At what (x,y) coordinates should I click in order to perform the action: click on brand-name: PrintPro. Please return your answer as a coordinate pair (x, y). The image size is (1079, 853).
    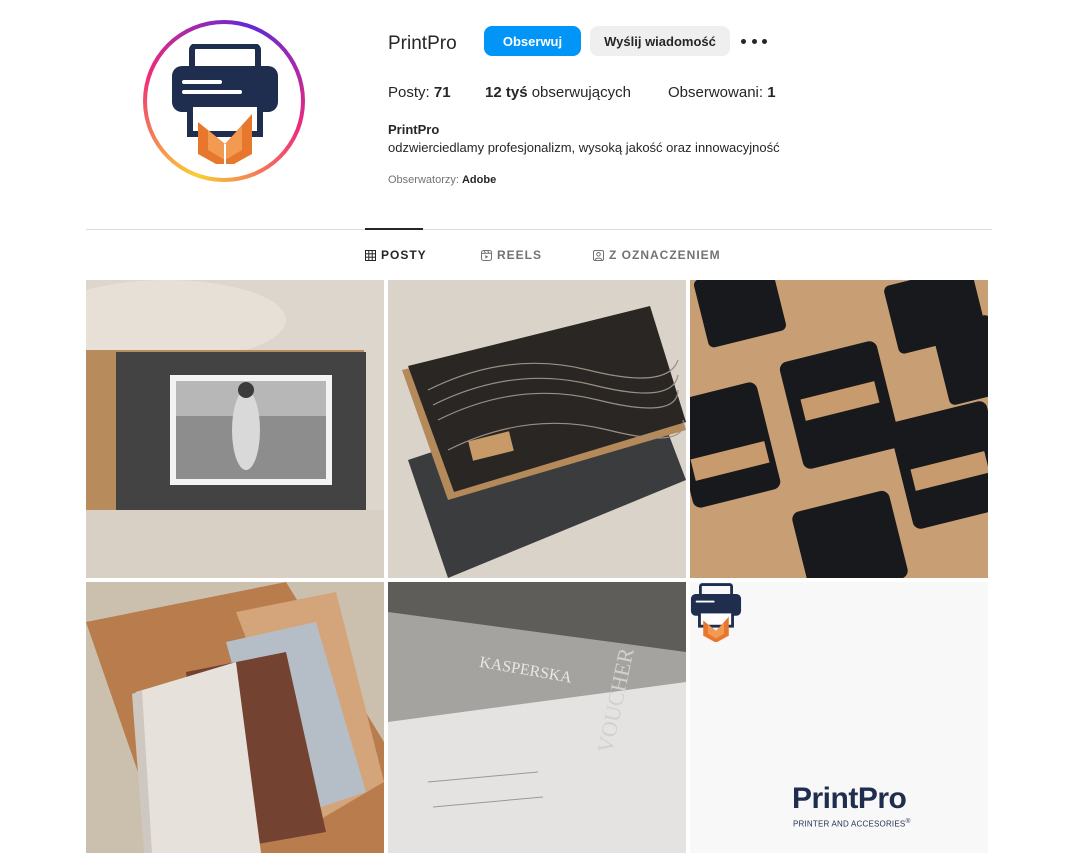
    Looking at the image, I should click on (849, 798).